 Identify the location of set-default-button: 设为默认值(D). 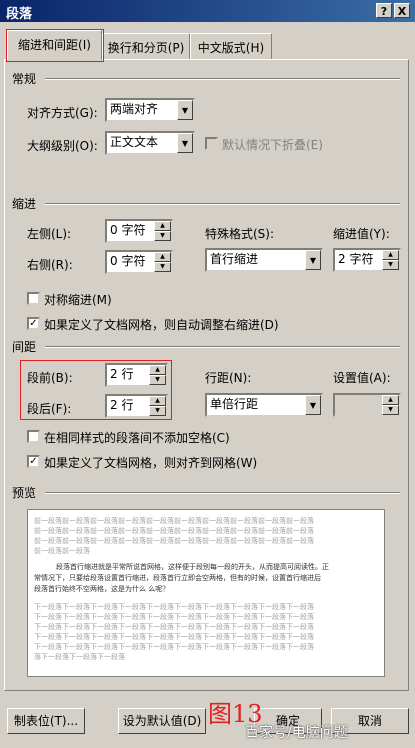
(162, 721).